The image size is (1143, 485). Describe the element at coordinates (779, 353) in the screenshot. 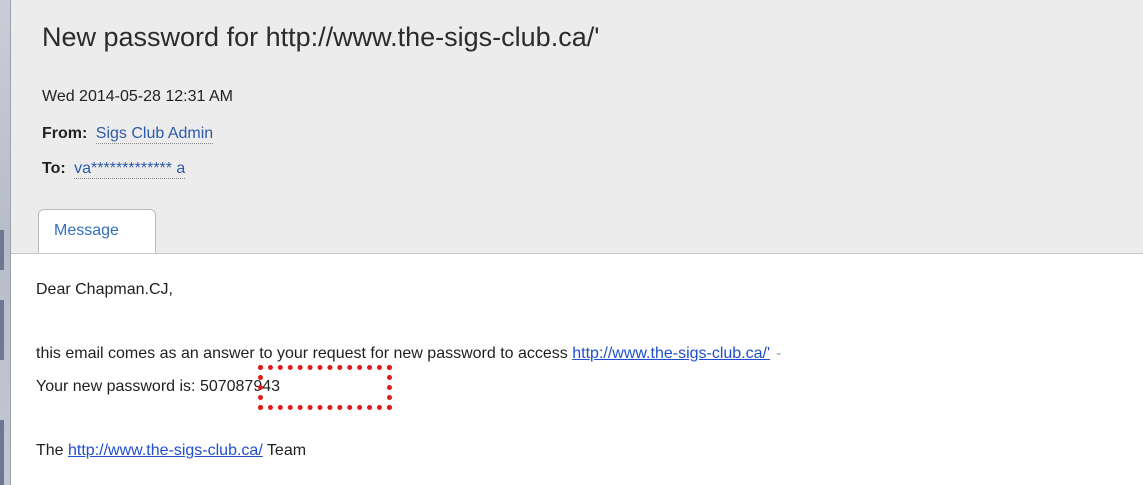

I see `trailing-mark: -` at that location.